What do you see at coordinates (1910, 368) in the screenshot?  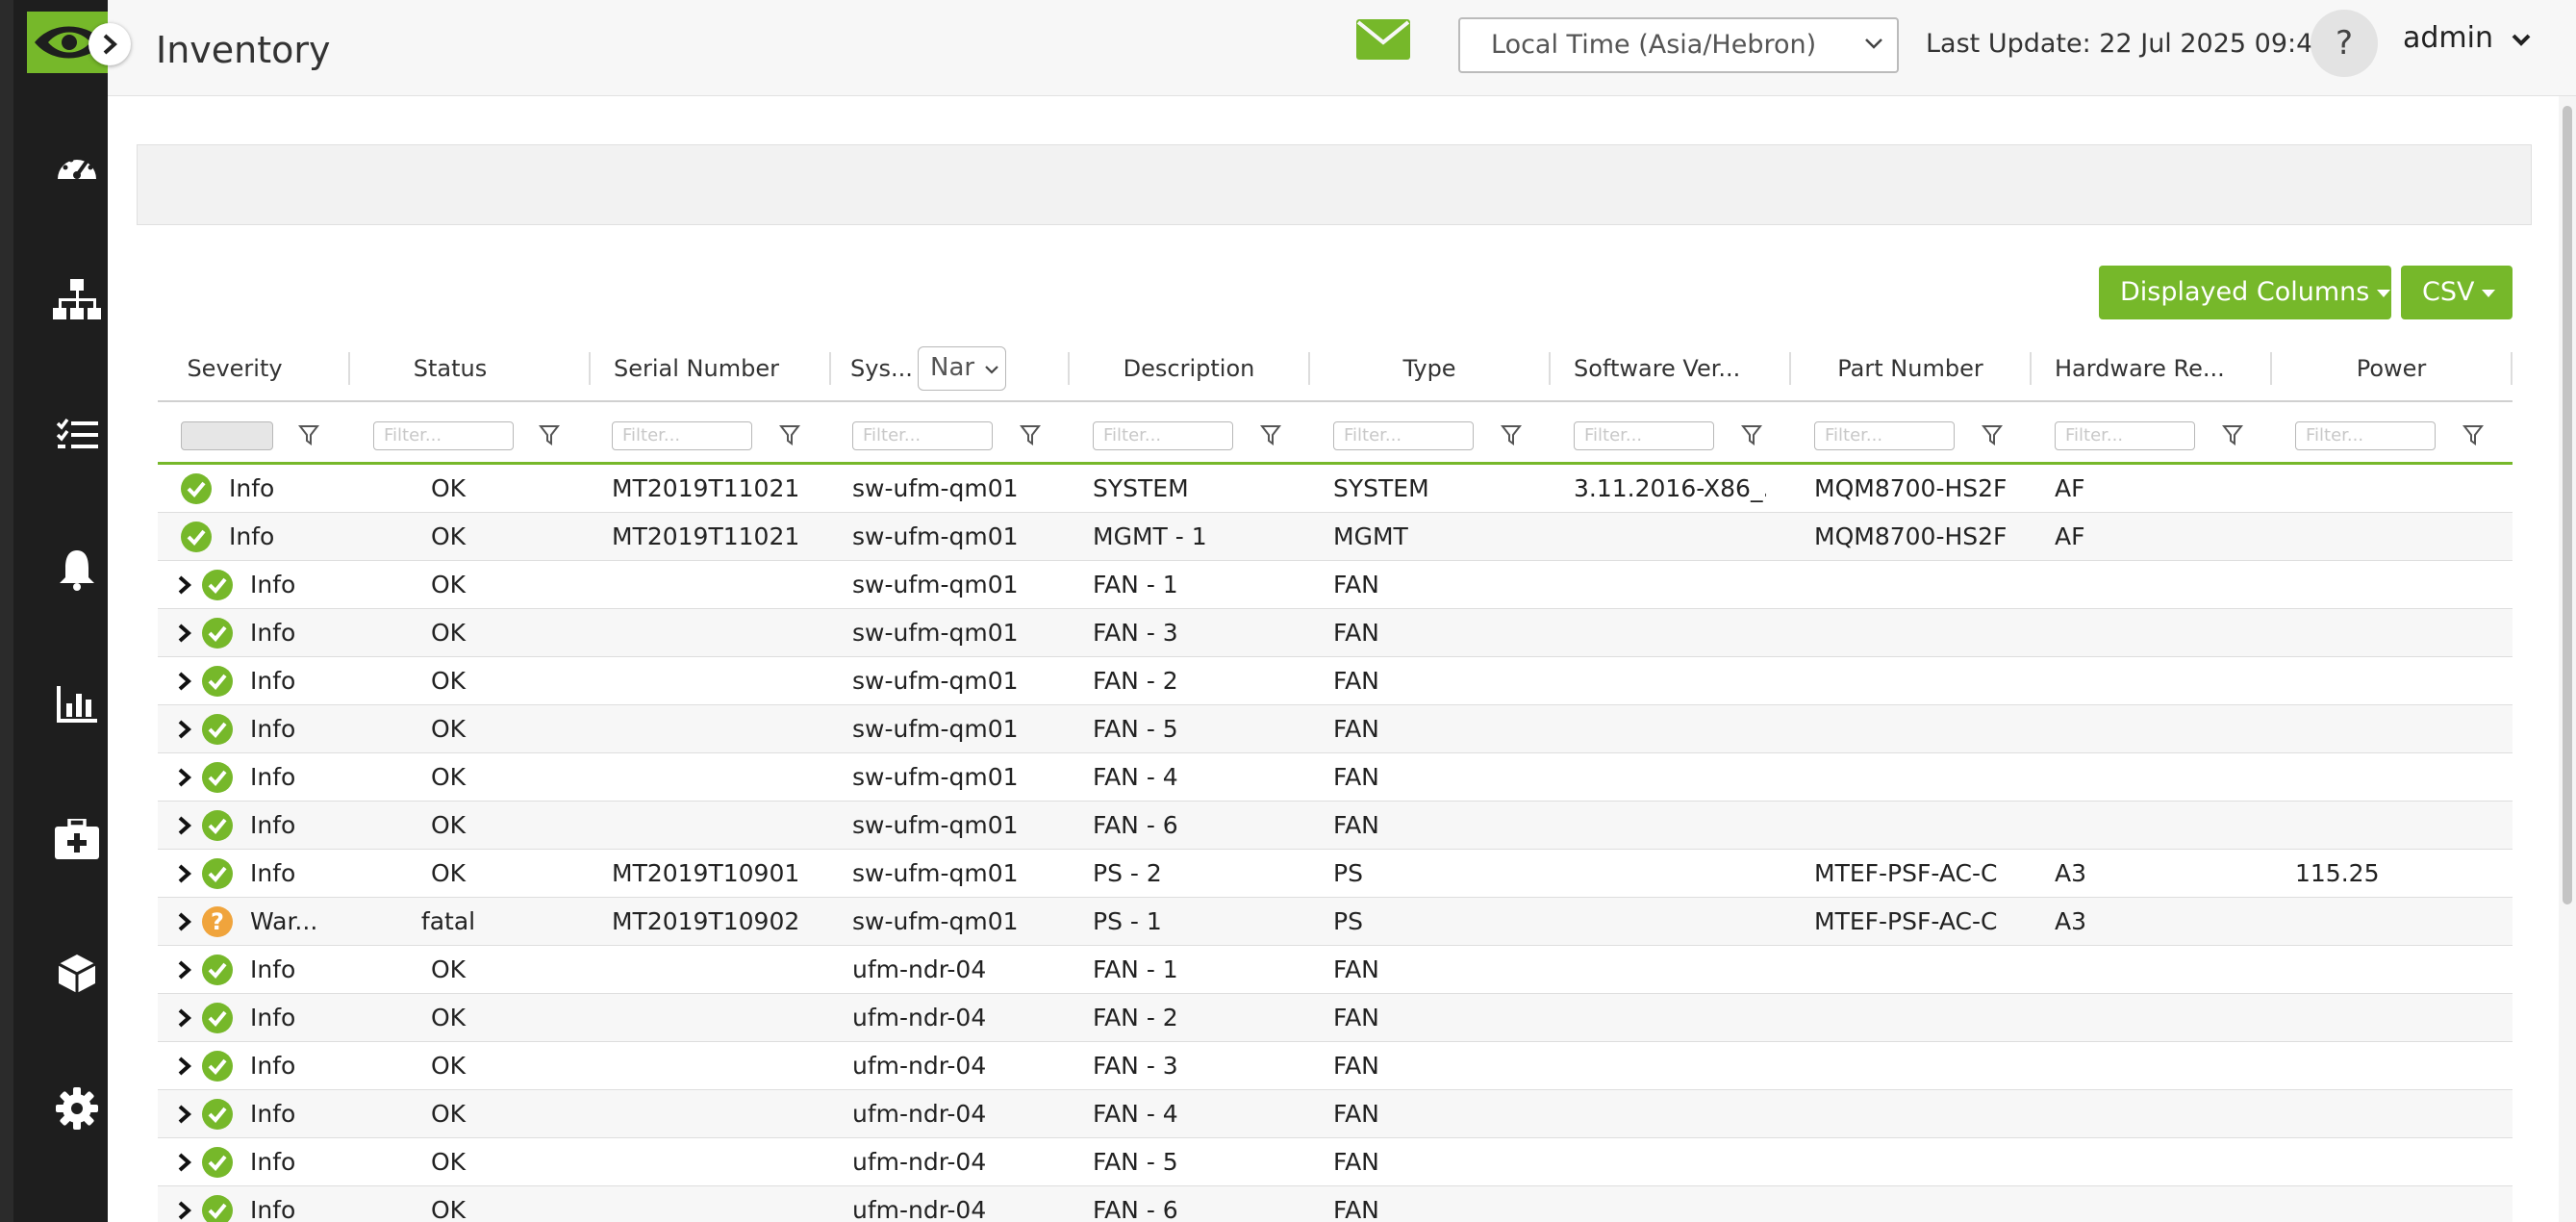 I see `col-header-part-number: Part Number` at bounding box center [1910, 368].